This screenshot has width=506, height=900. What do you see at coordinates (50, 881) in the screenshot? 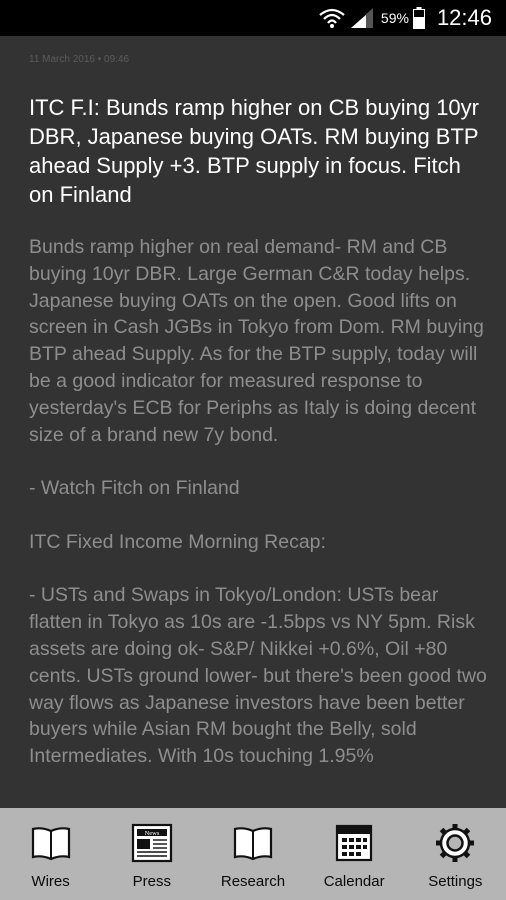
I see `nav-label: Wires` at bounding box center [50, 881].